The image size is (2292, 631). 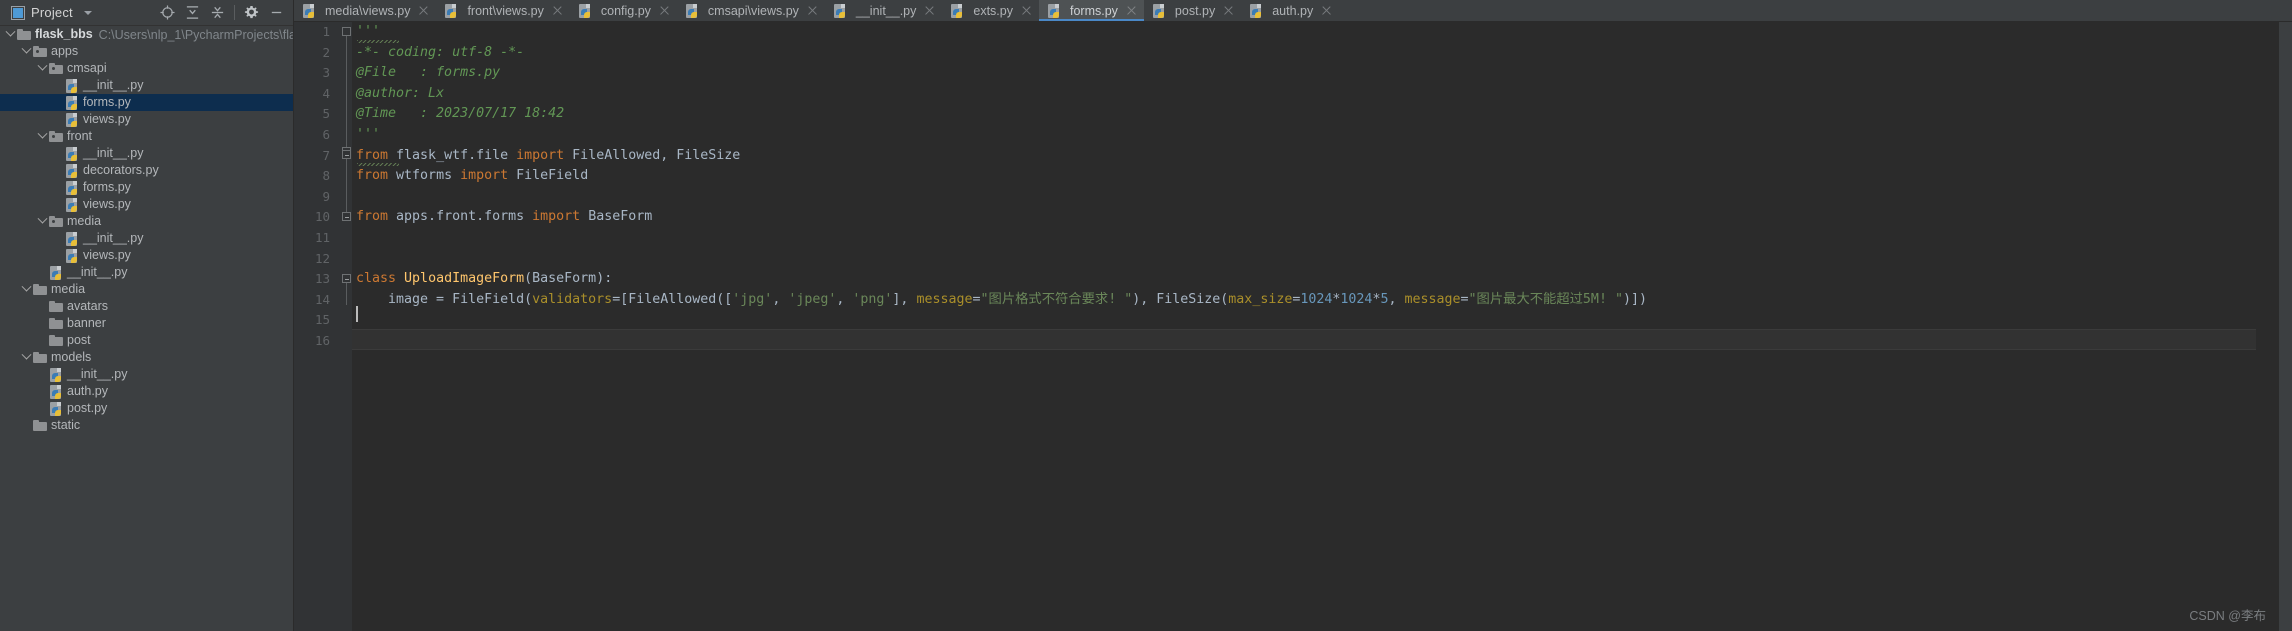 I want to click on tree-item-label: cmsapi, so click(x=87, y=68).